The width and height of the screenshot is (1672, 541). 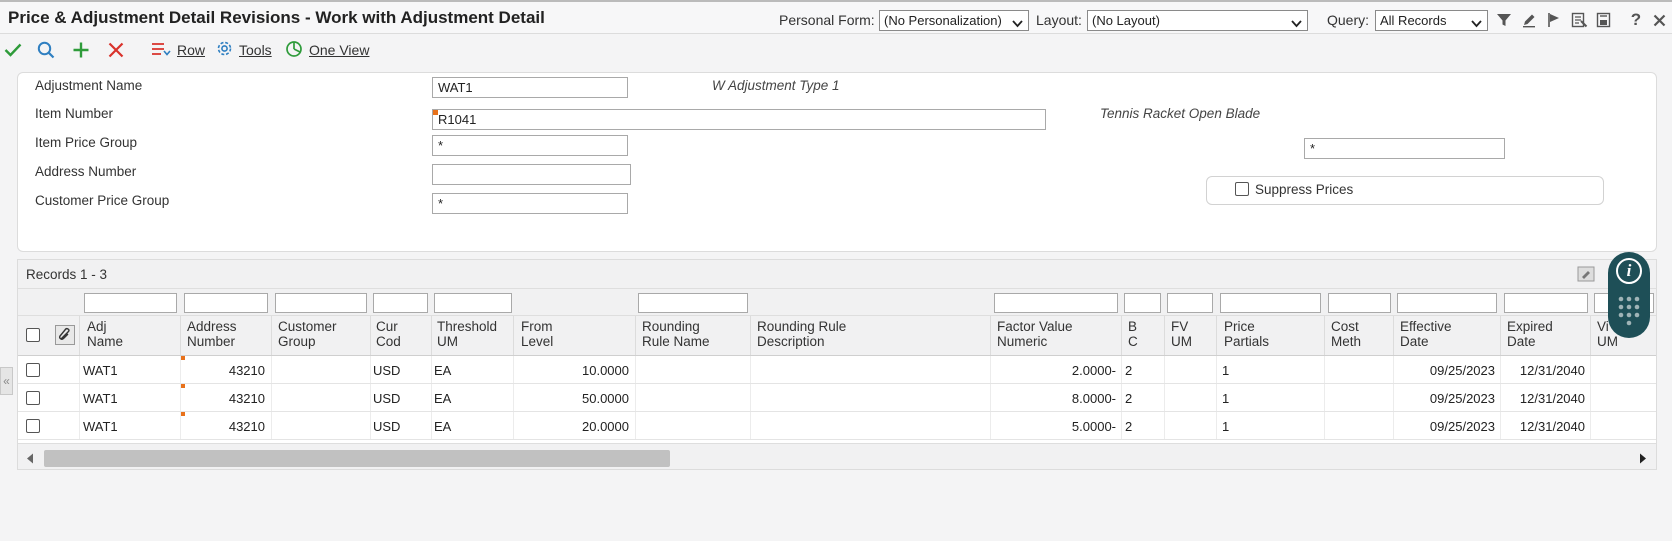 What do you see at coordinates (473, 303) in the screenshot?
I see `filter-threshold-um` at bounding box center [473, 303].